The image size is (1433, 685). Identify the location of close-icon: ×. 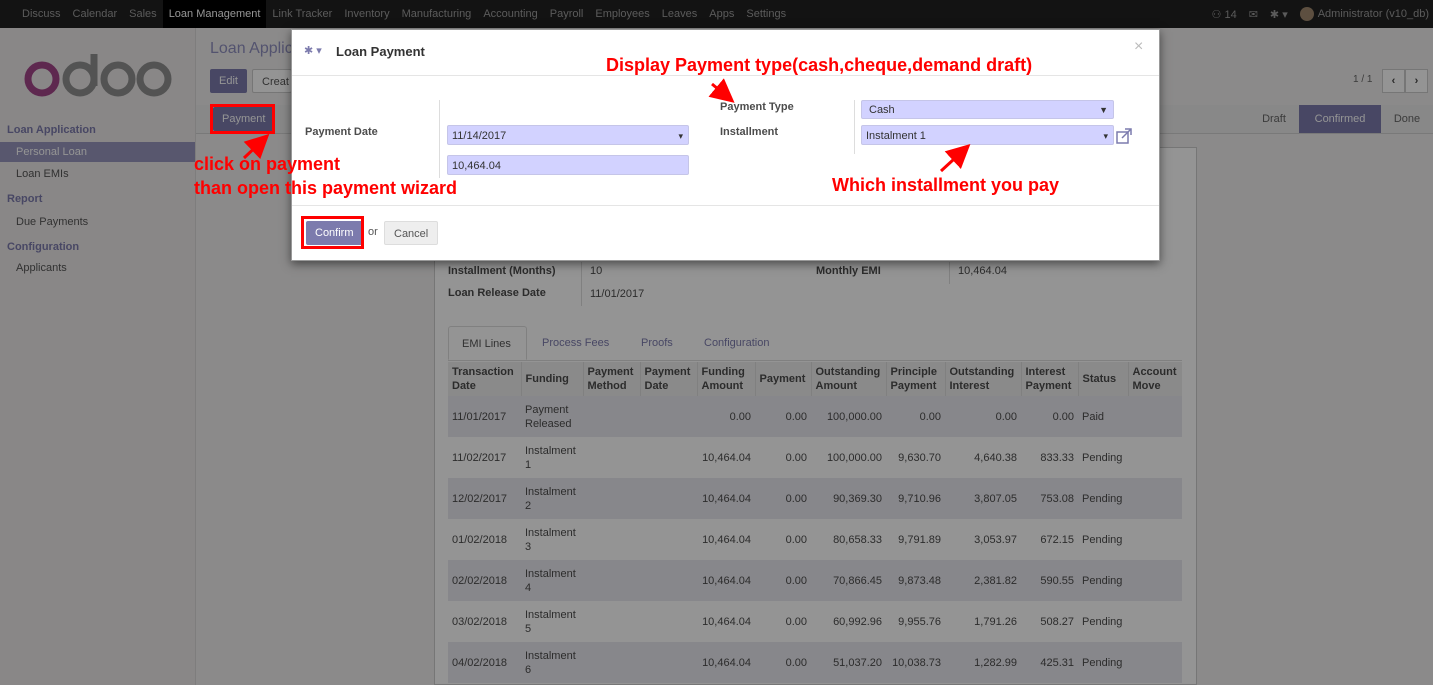
(1138, 47).